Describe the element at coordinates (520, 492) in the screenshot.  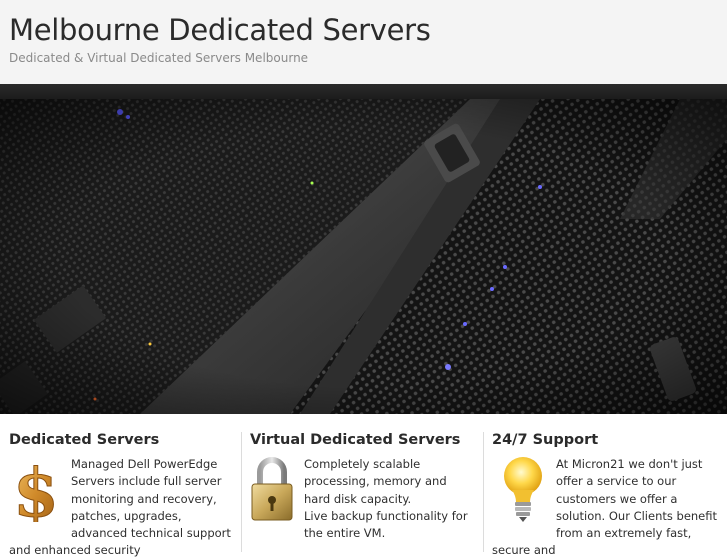
I see `lightbulb-icon` at that location.